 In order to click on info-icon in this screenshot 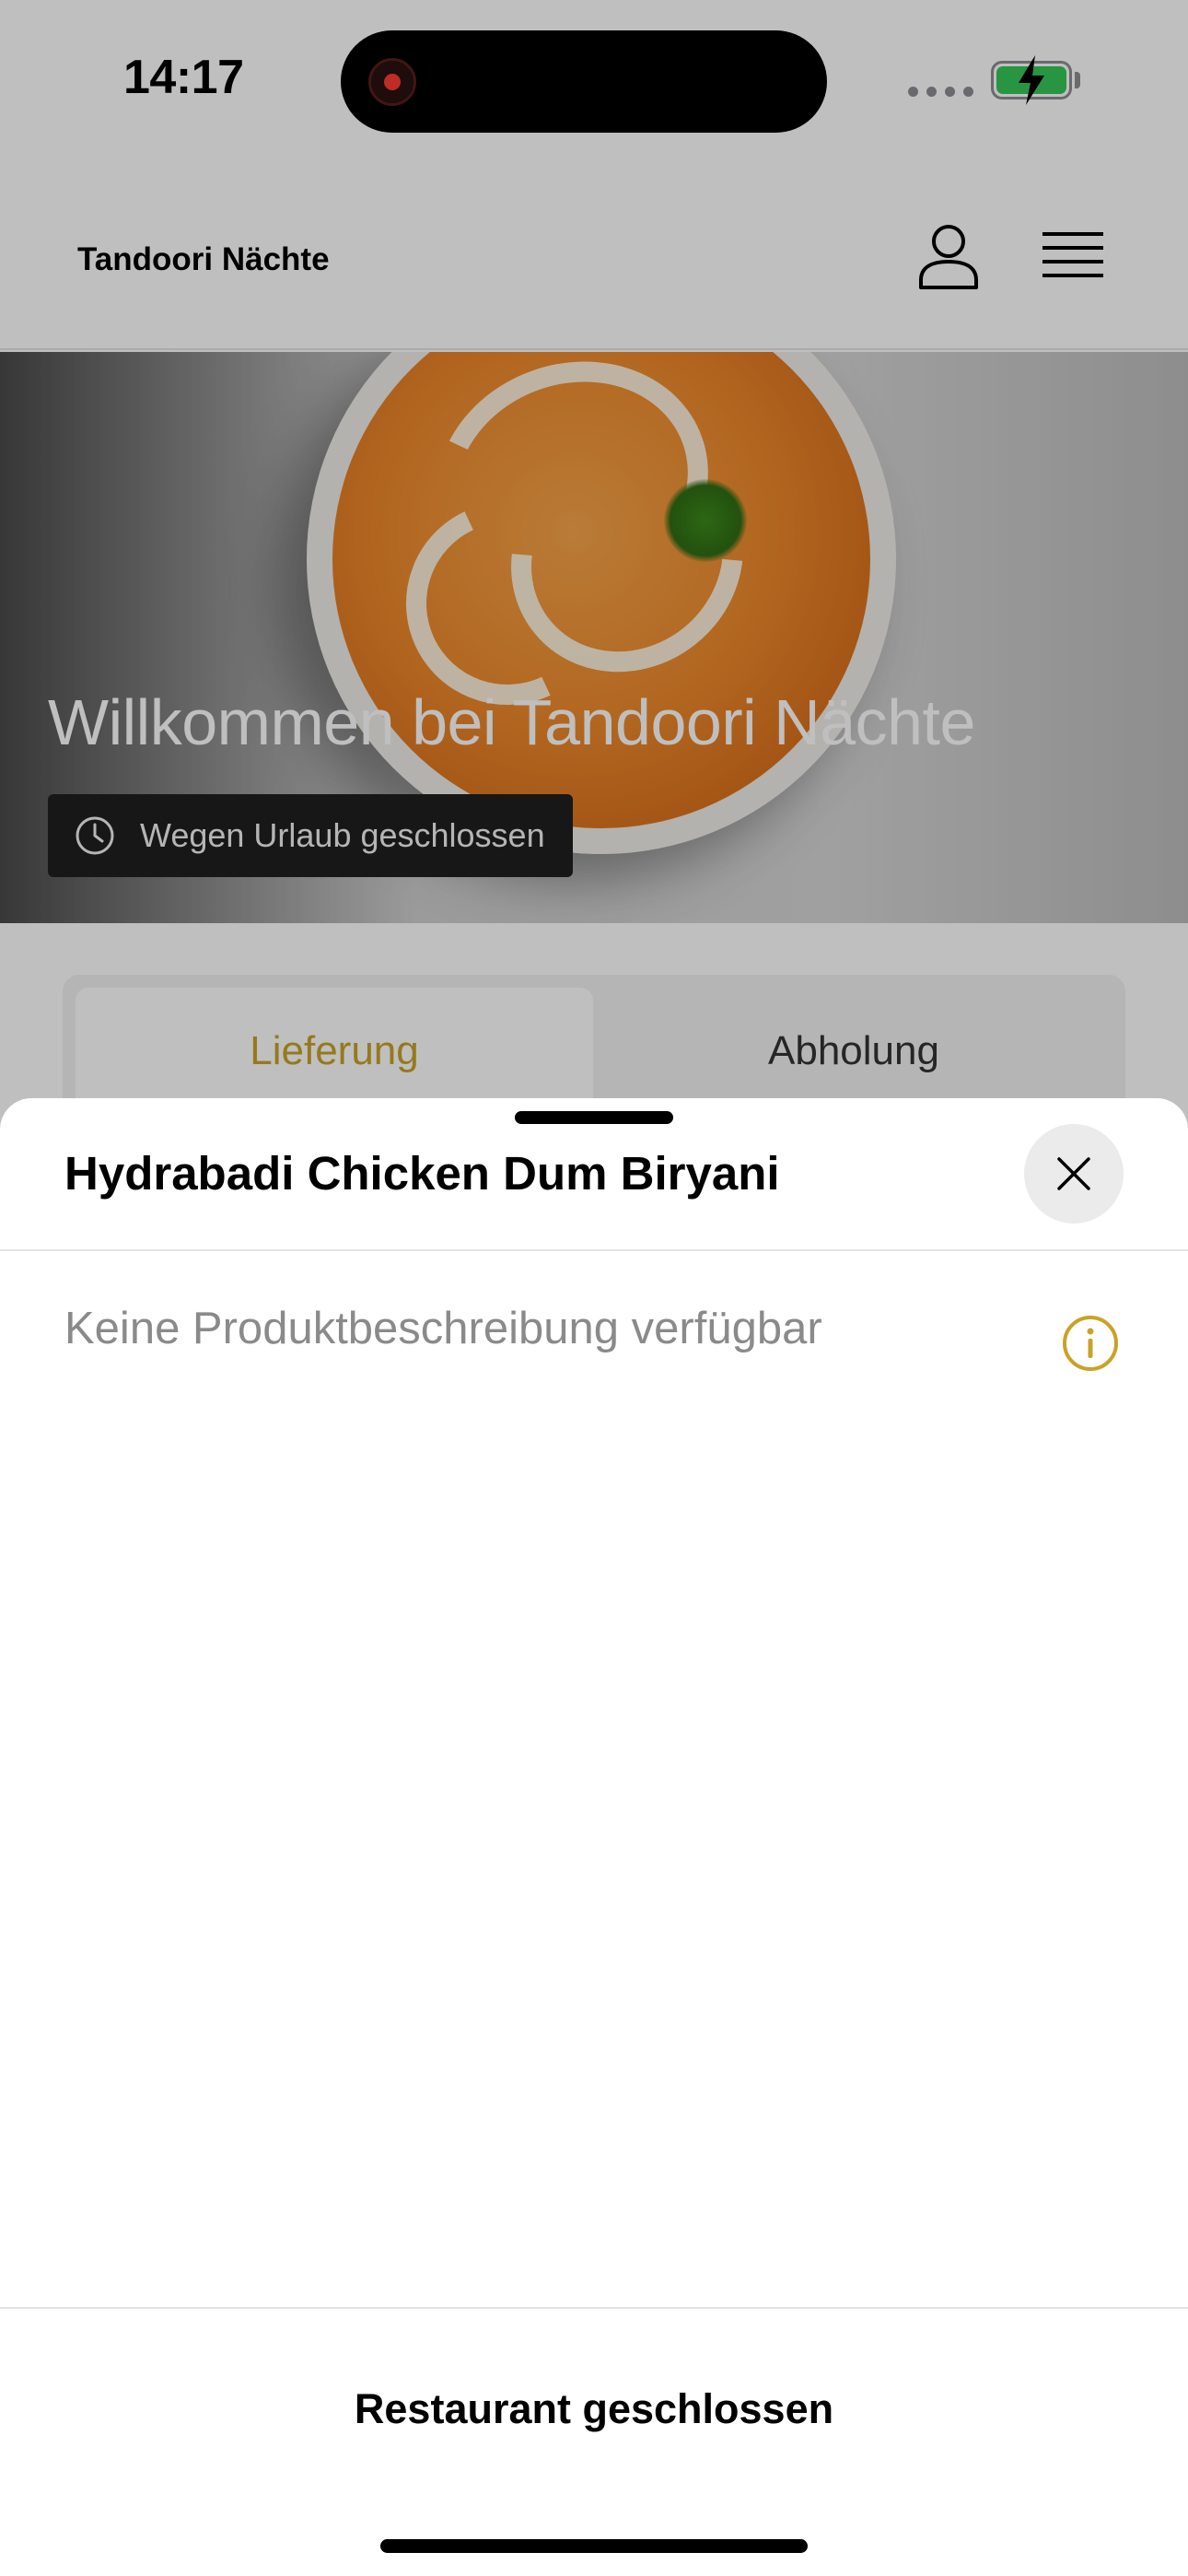, I will do `click(1091, 1343)`.